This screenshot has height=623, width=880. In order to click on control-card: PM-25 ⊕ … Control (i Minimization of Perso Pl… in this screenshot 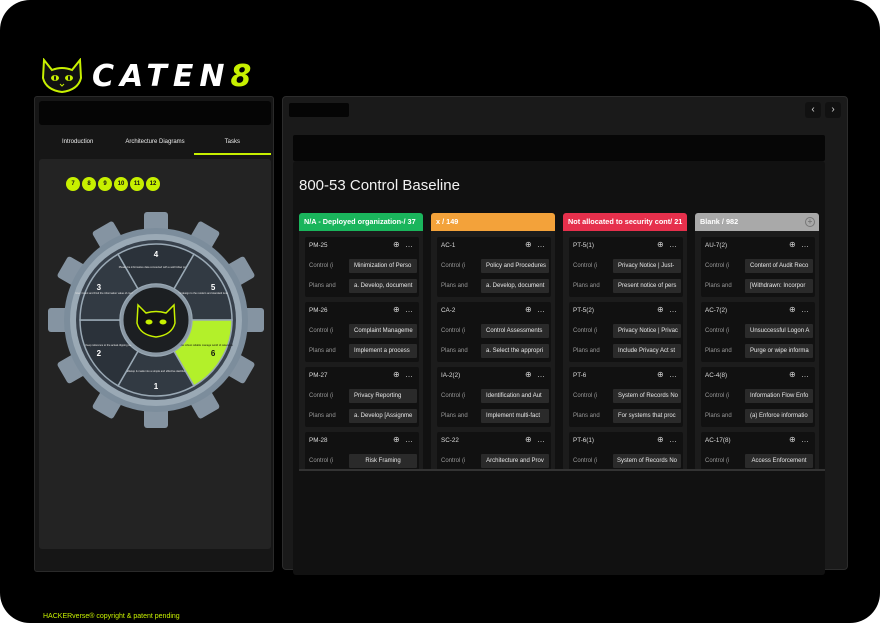, I will do `click(362, 267)`.